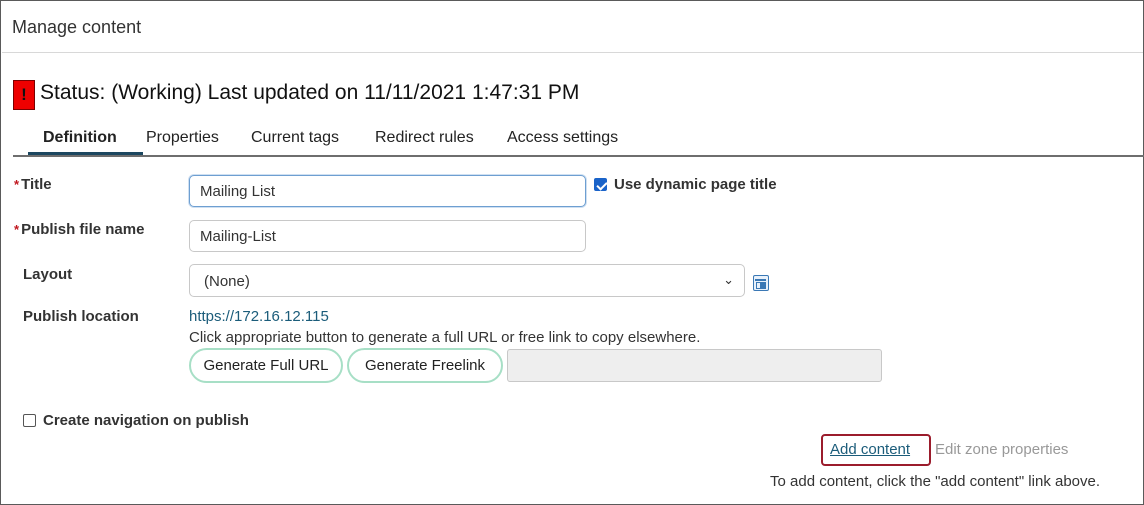 The image size is (1144, 505). I want to click on generate-full-url-button: Generate Full URL, so click(266, 365).